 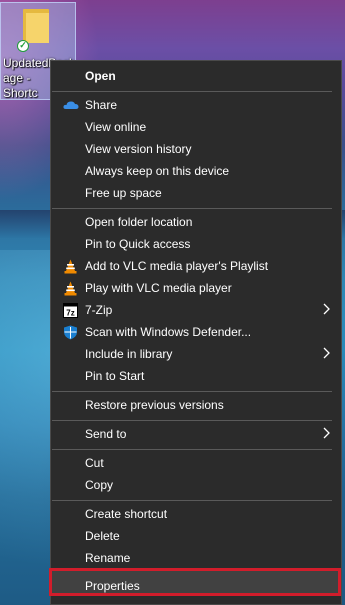 What do you see at coordinates (177, 266) in the screenshot?
I see `menu-item-label: Add to VLC media player's Playlist` at bounding box center [177, 266].